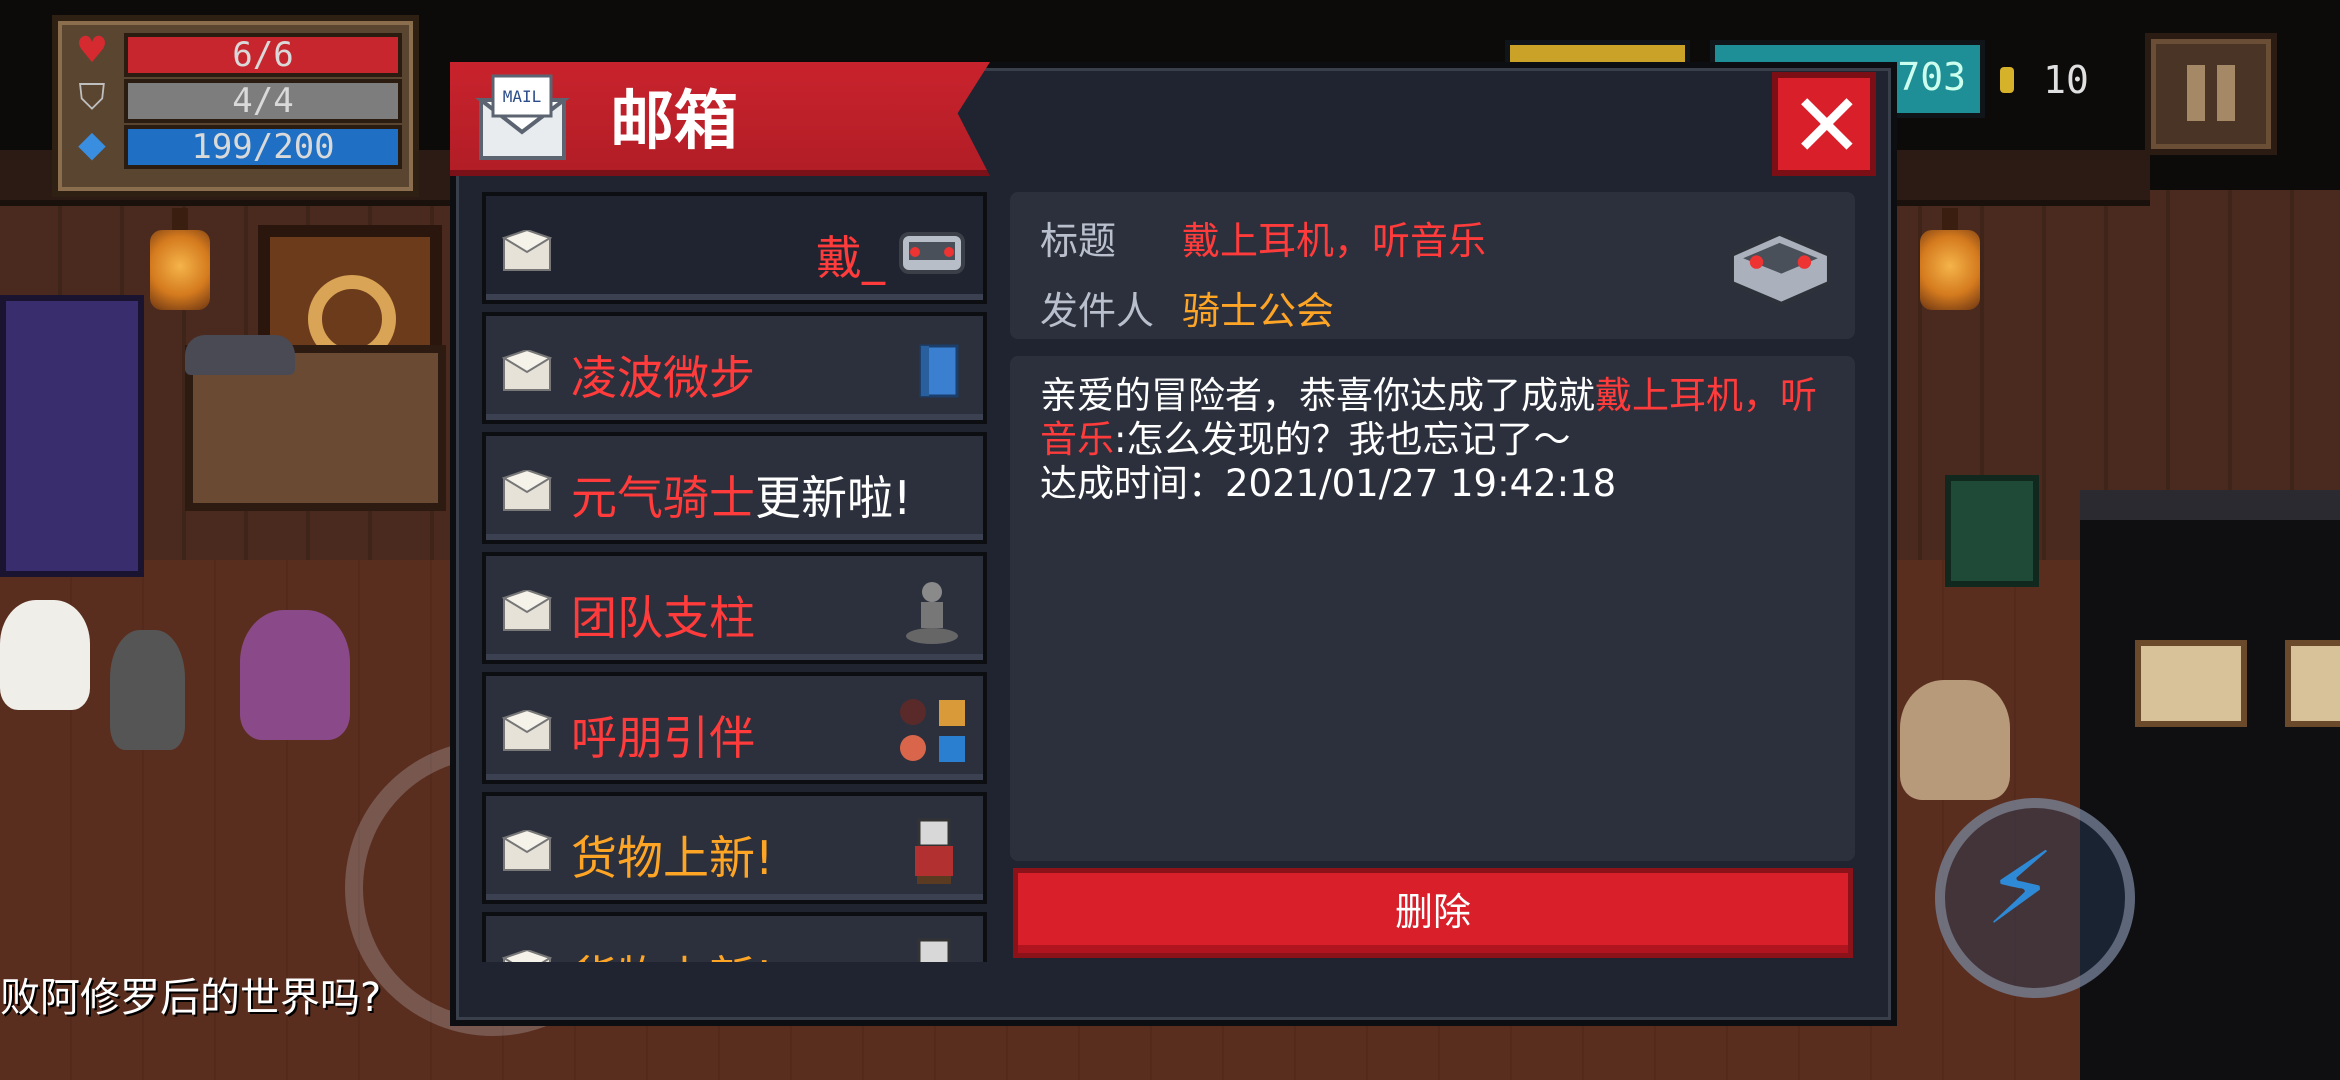  Describe the element at coordinates (939, 371) in the screenshot. I see `book-icon` at that location.